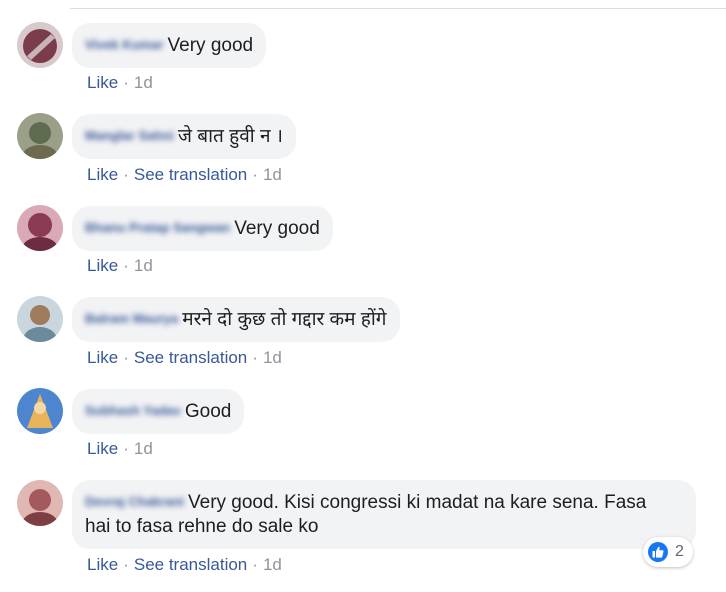  What do you see at coordinates (133, 411) in the screenshot?
I see `comment-author: Subhash Yadav` at bounding box center [133, 411].